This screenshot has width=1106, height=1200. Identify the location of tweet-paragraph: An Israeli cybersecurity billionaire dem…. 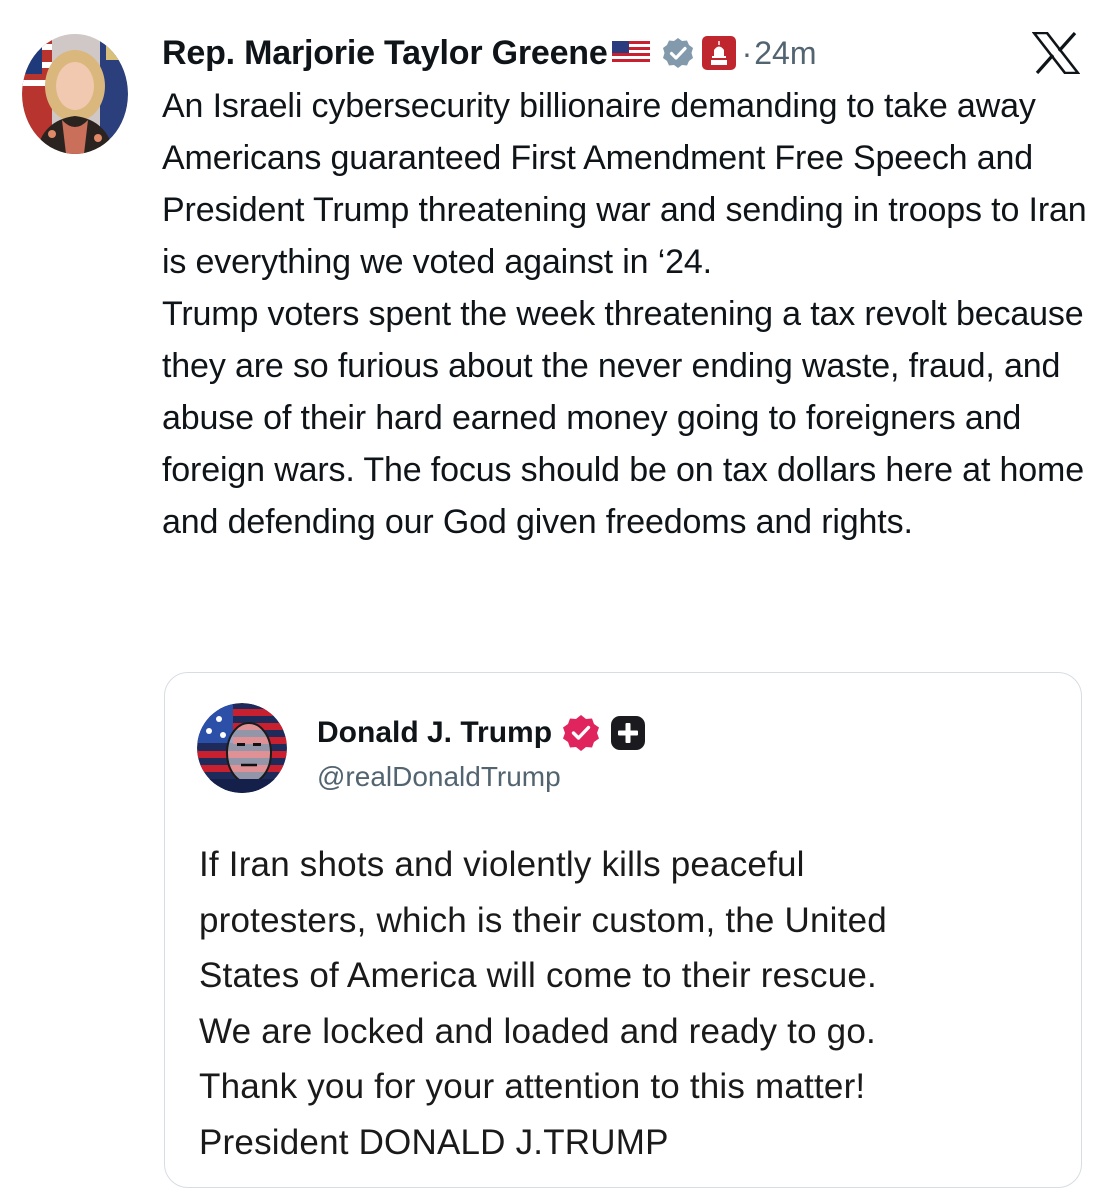
(624, 184).